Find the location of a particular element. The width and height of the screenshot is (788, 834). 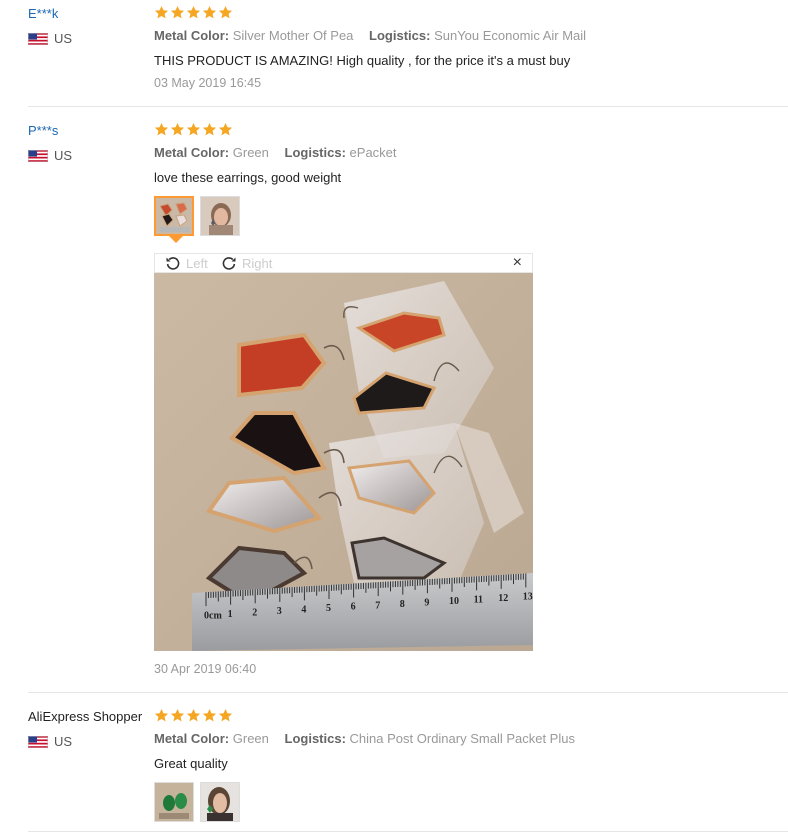

ruler-number: 2 is located at coordinates (254, 612).